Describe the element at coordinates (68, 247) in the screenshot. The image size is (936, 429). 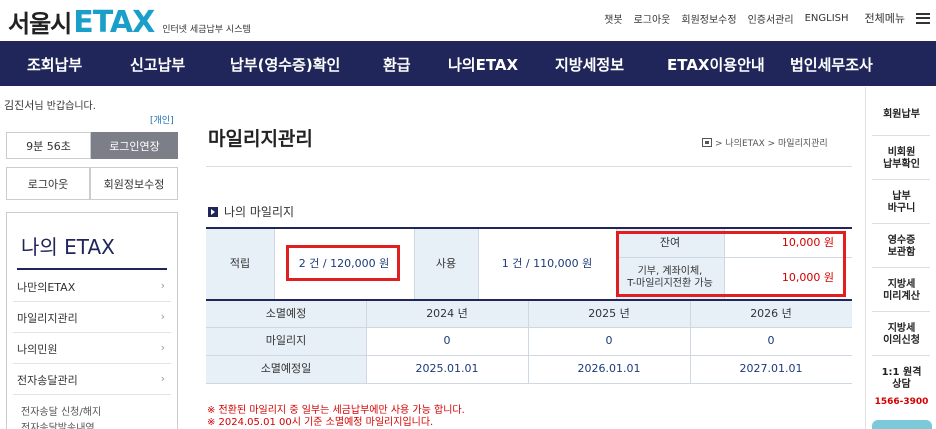
I see `sidebar-title: 나의 ETAX` at that location.